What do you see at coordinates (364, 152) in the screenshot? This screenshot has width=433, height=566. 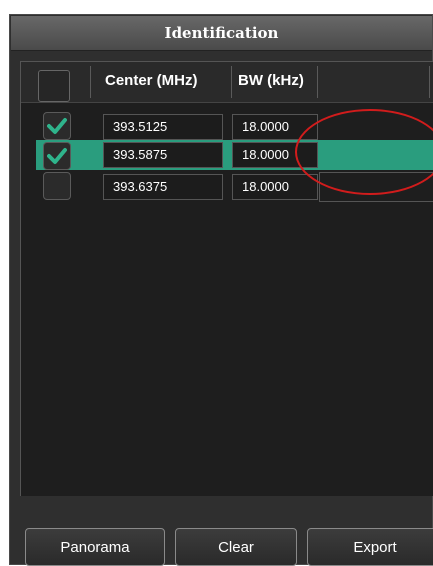 I see `highlight-annotation-ellipse` at bounding box center [364, 152].